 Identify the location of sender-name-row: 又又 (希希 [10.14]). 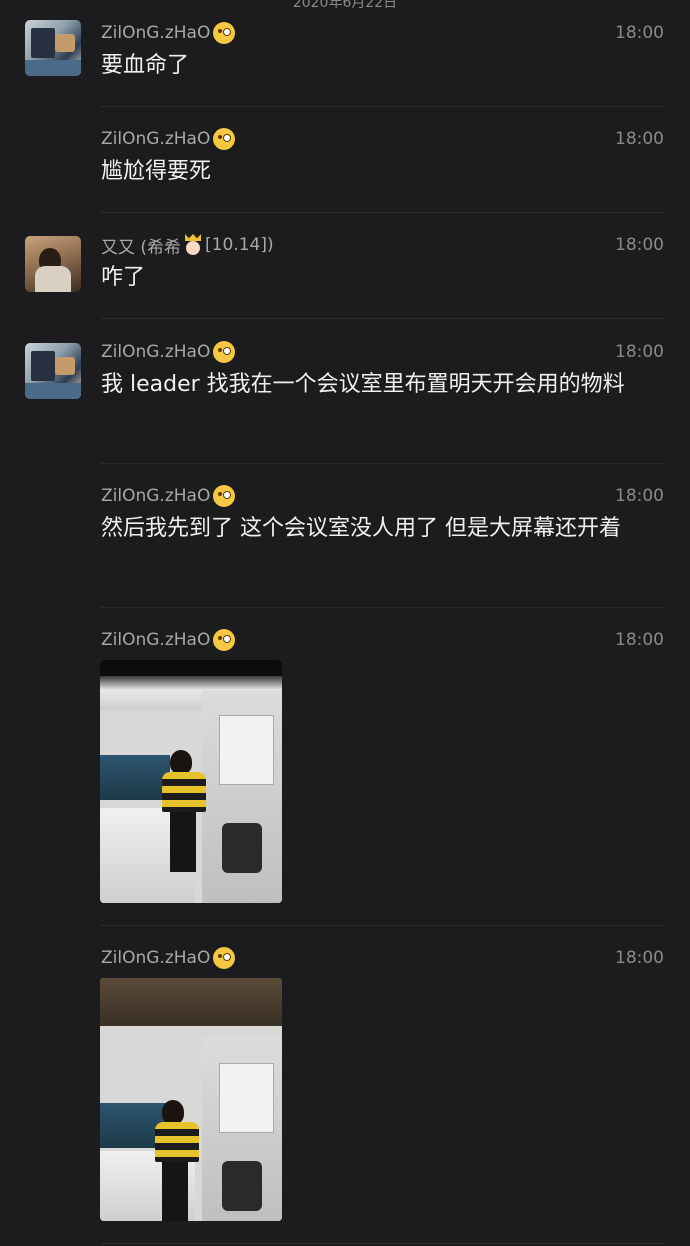
(187, 245).